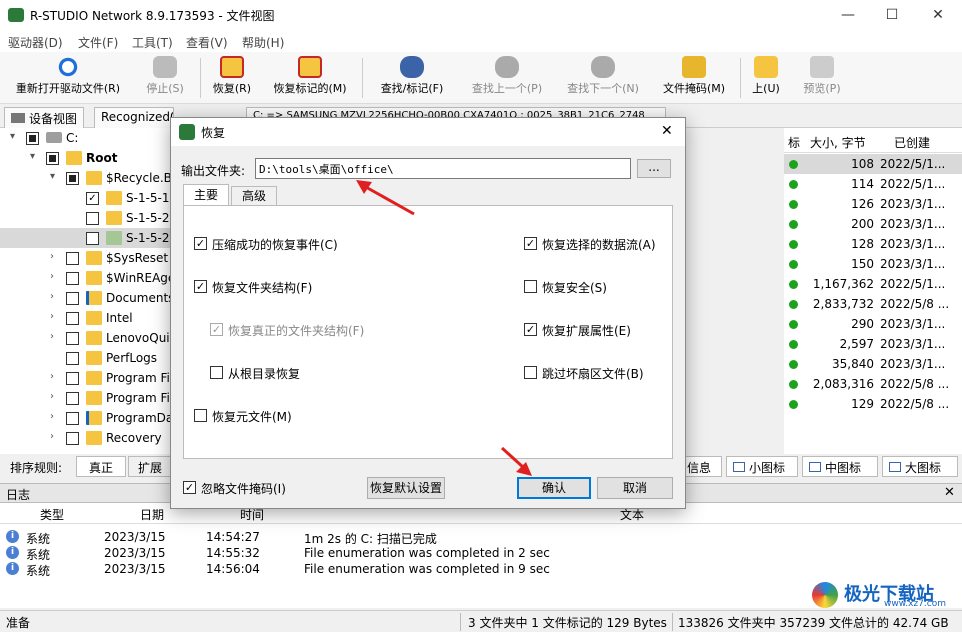 This screenshot has height=632, width=962. What do you see at coordinates (530, 243) in the screenshot?
I see `streams-checkbox: ✓` at bounding box center [530, 243].